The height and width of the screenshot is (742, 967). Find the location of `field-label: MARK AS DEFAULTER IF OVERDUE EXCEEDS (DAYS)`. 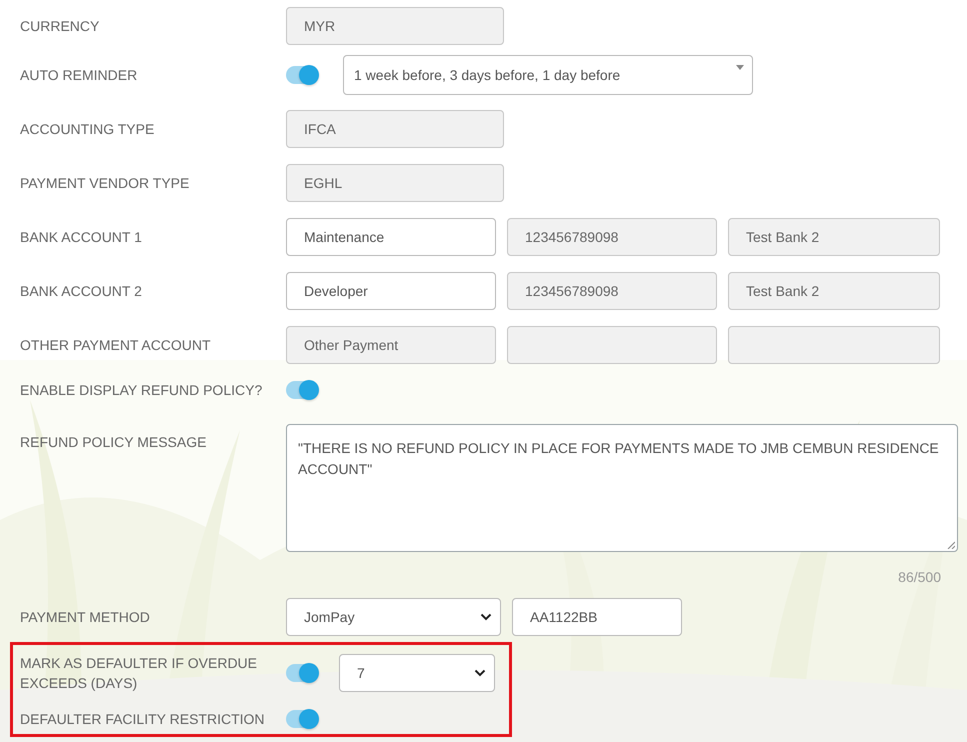

field-label: MARK AS DEFAULTER IF OVERDUE EXCEEDS (DAYS) is located at coordinates (139, 673).